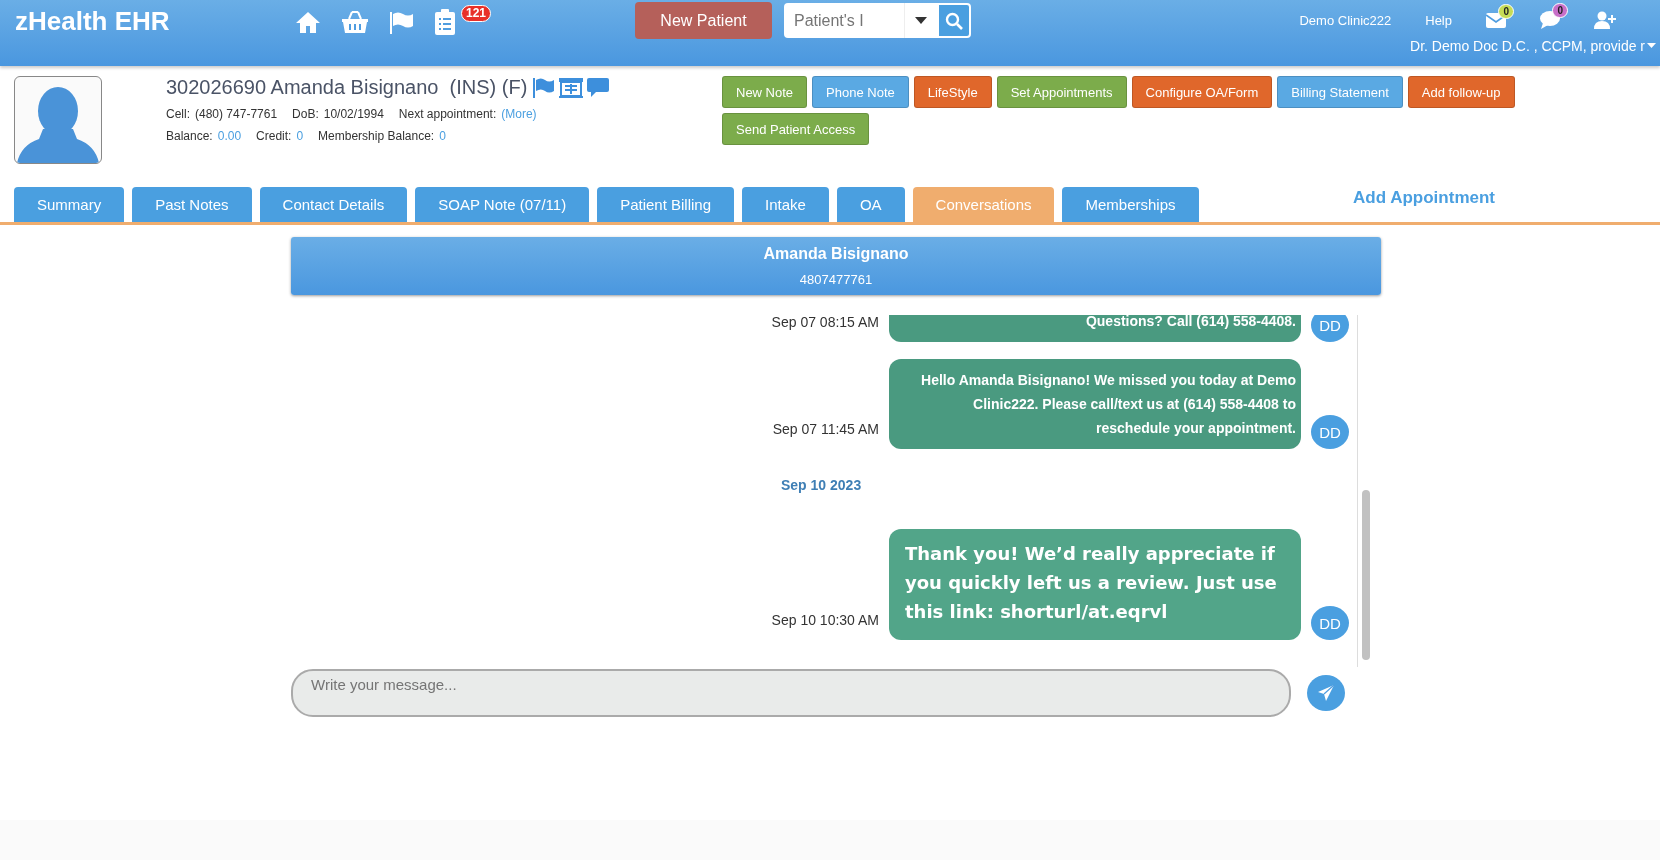 The width and height of the screenshot is (1660, 860). Describe the element at coordinates (355, 22) in the screenshot. I see `basket-icon` at that location.